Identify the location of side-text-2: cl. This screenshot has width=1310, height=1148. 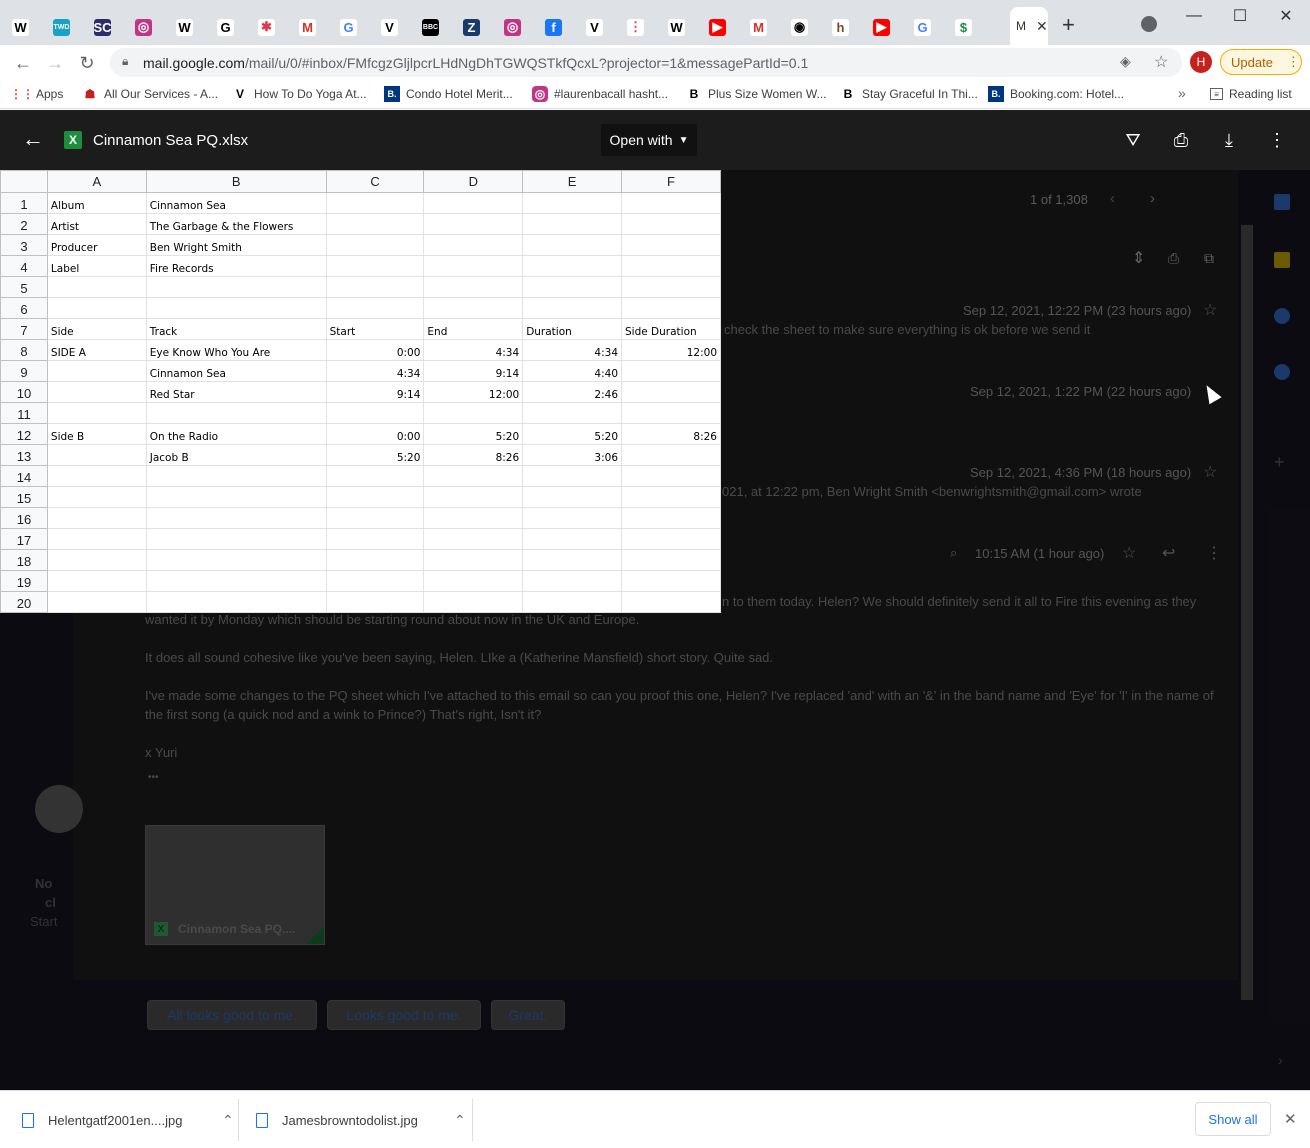
(50, 902).